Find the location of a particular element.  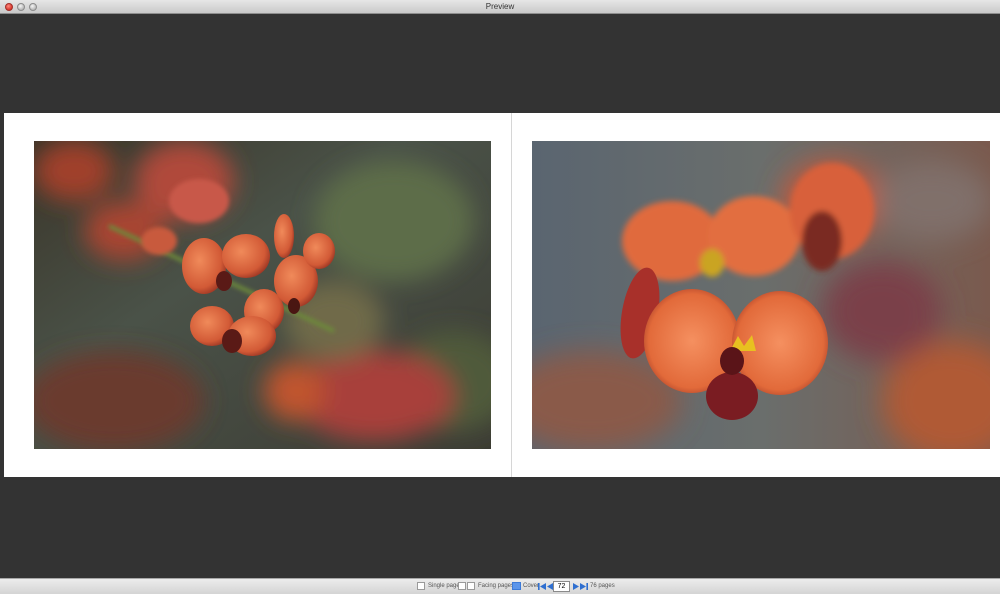

first-page-icon is located at coordinates (542, 586).